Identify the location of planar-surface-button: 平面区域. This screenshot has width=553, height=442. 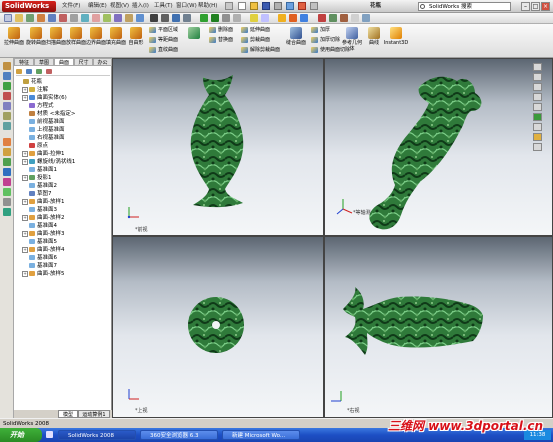
(163, 30).